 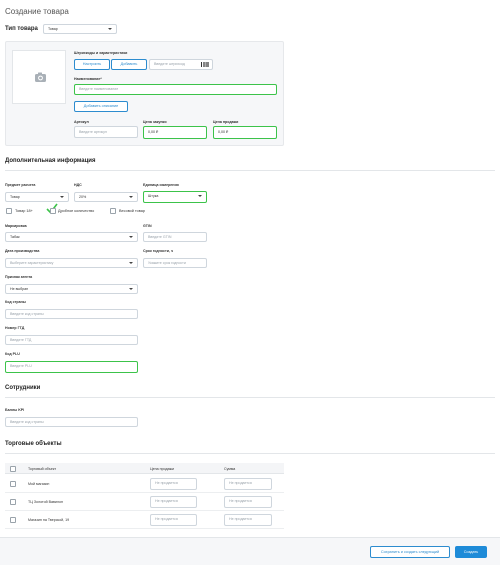 I want to click on article-label: Артикул, so click(x=81, y=122).